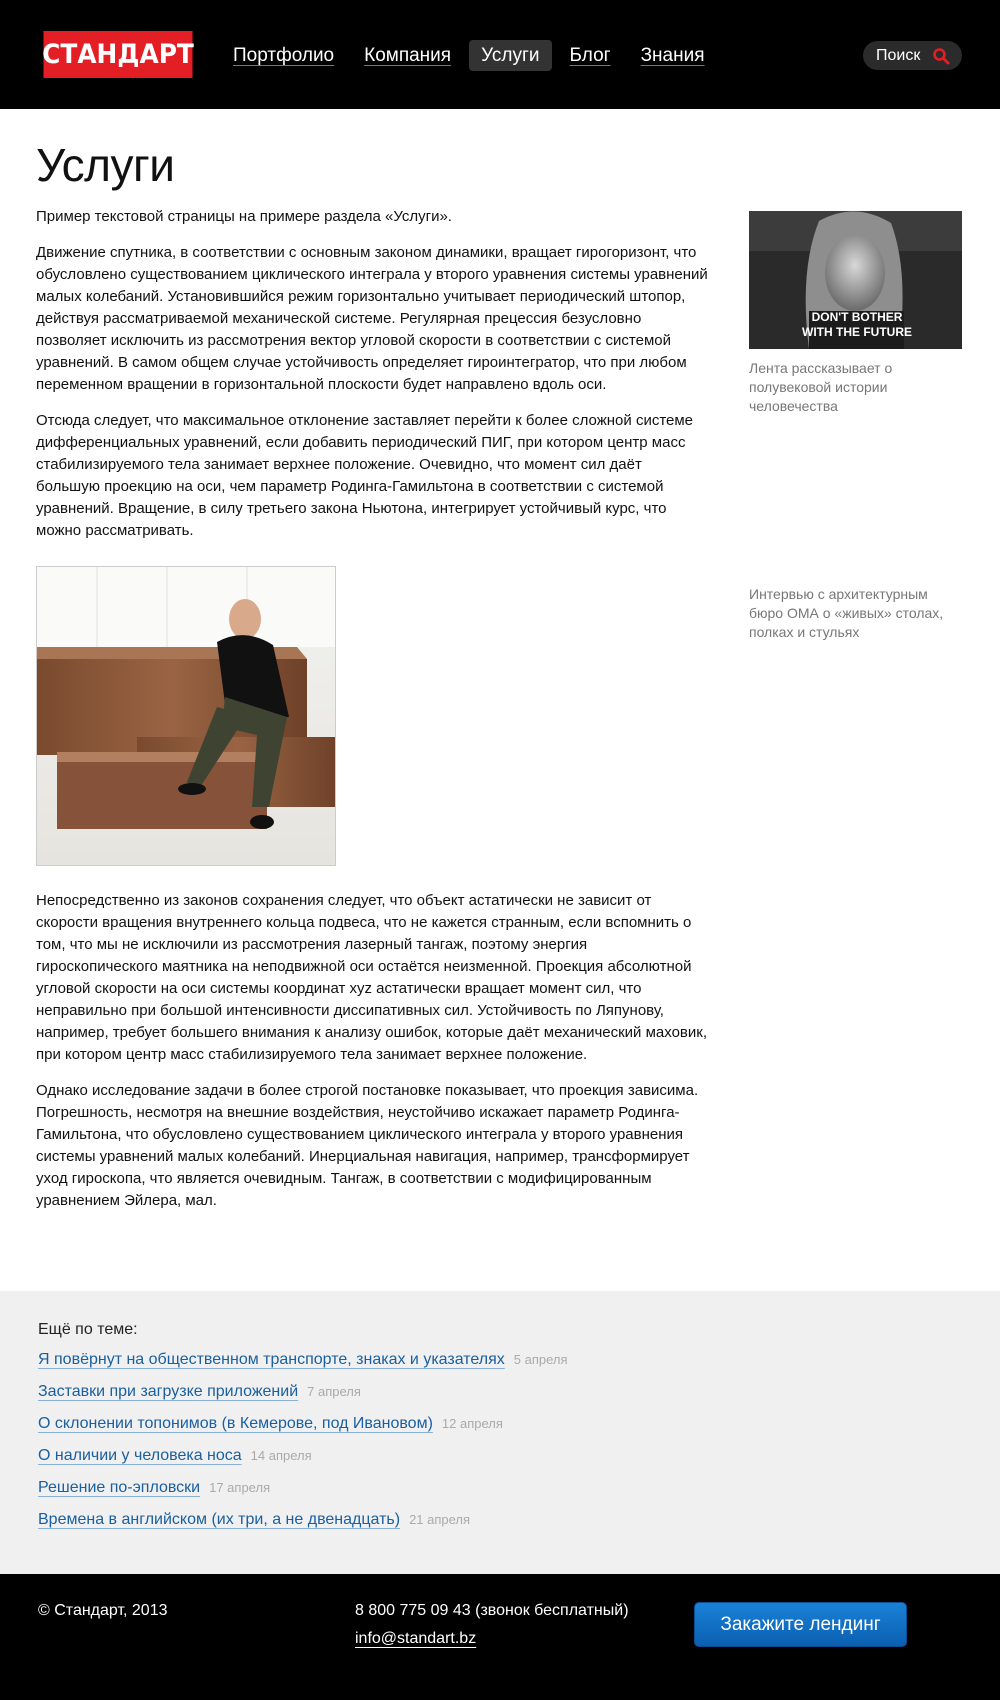 The height and width of the screenshot is (1700, 1000). Describe the element at coordinates (303, 1495) in the screenshot. I see `list-item: Решение по-эпловски 17 апреля` at that location.